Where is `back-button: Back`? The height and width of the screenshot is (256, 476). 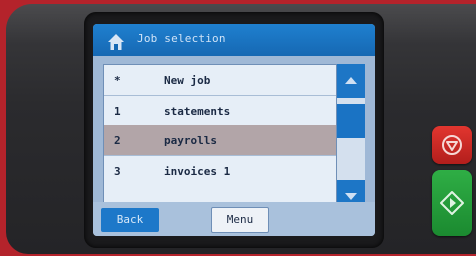 back-button: Back is located at coordinates (130, 220).